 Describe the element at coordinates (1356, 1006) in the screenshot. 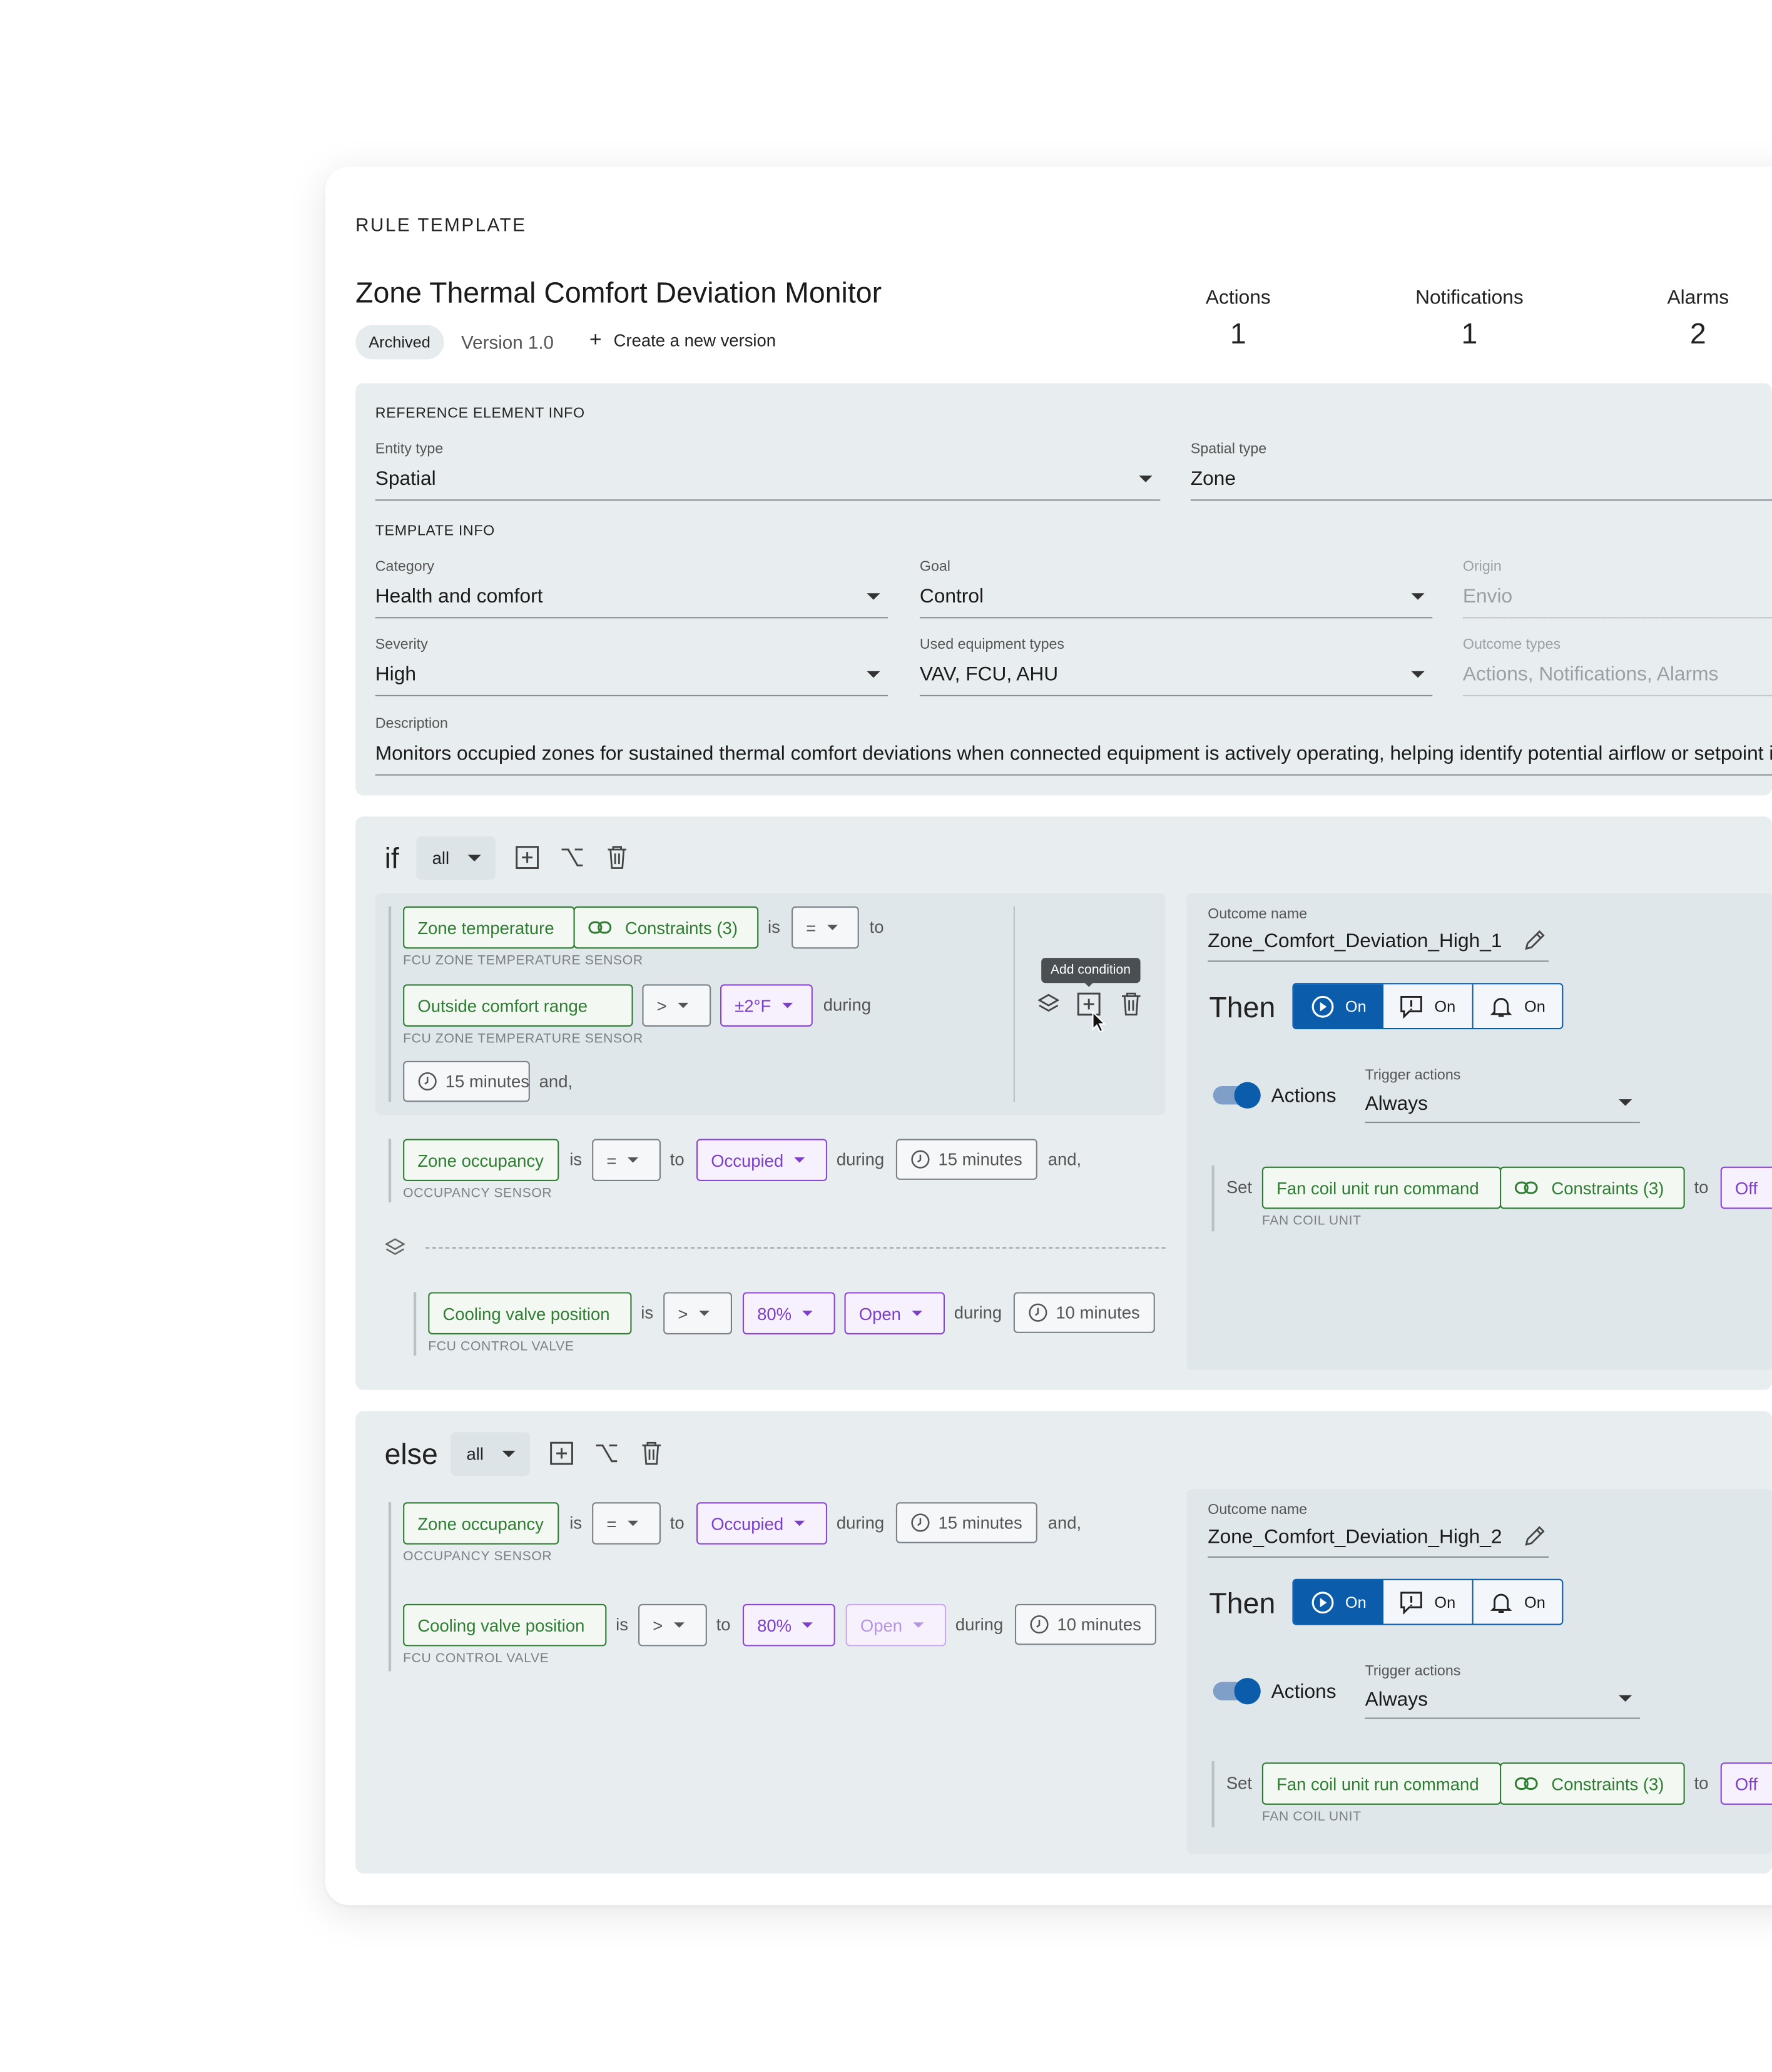

I see `actions-toggle-label: On` at that location.